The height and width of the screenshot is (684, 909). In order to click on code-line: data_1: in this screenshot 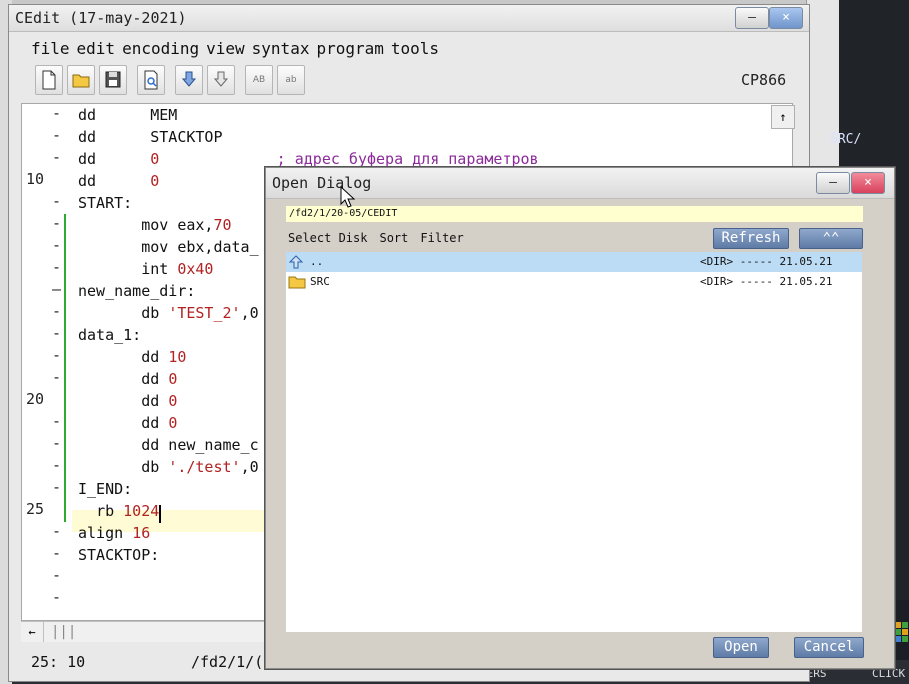, I will do `click(109, 335)`.